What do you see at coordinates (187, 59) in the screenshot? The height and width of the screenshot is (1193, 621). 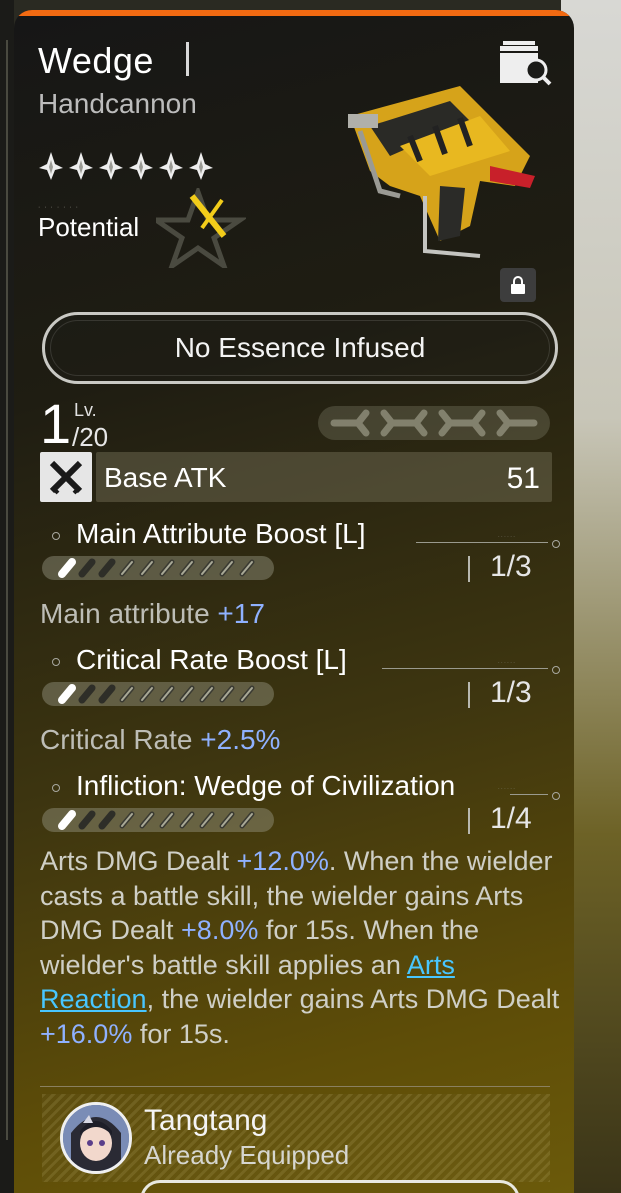 I see `title-divider` at bounding box center [187, 59].